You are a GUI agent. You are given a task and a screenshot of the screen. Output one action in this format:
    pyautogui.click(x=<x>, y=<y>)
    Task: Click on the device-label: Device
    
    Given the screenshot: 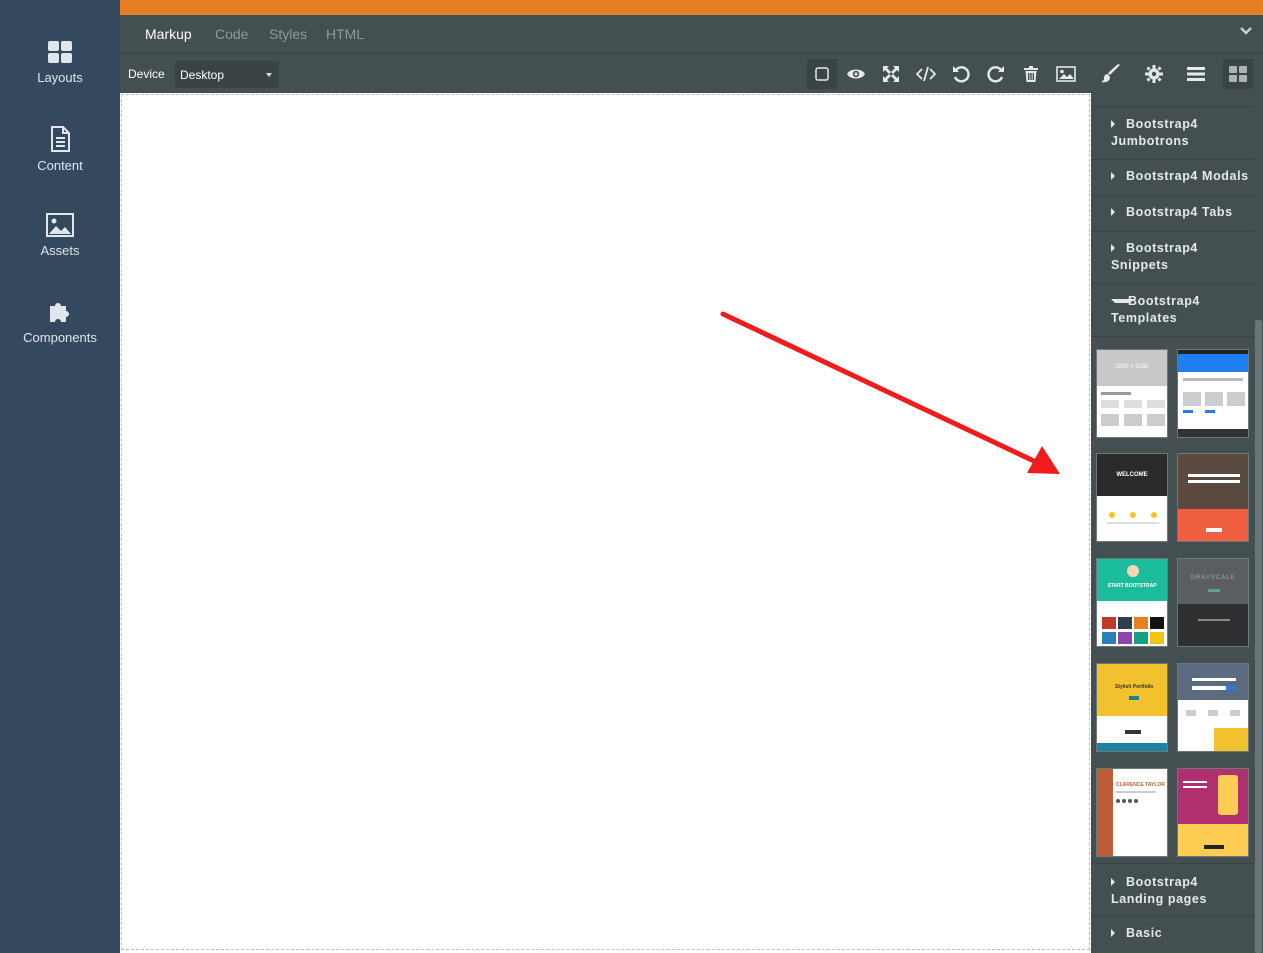 What is the action you would take?
    pyautogui.click(x=146, y=74)
    